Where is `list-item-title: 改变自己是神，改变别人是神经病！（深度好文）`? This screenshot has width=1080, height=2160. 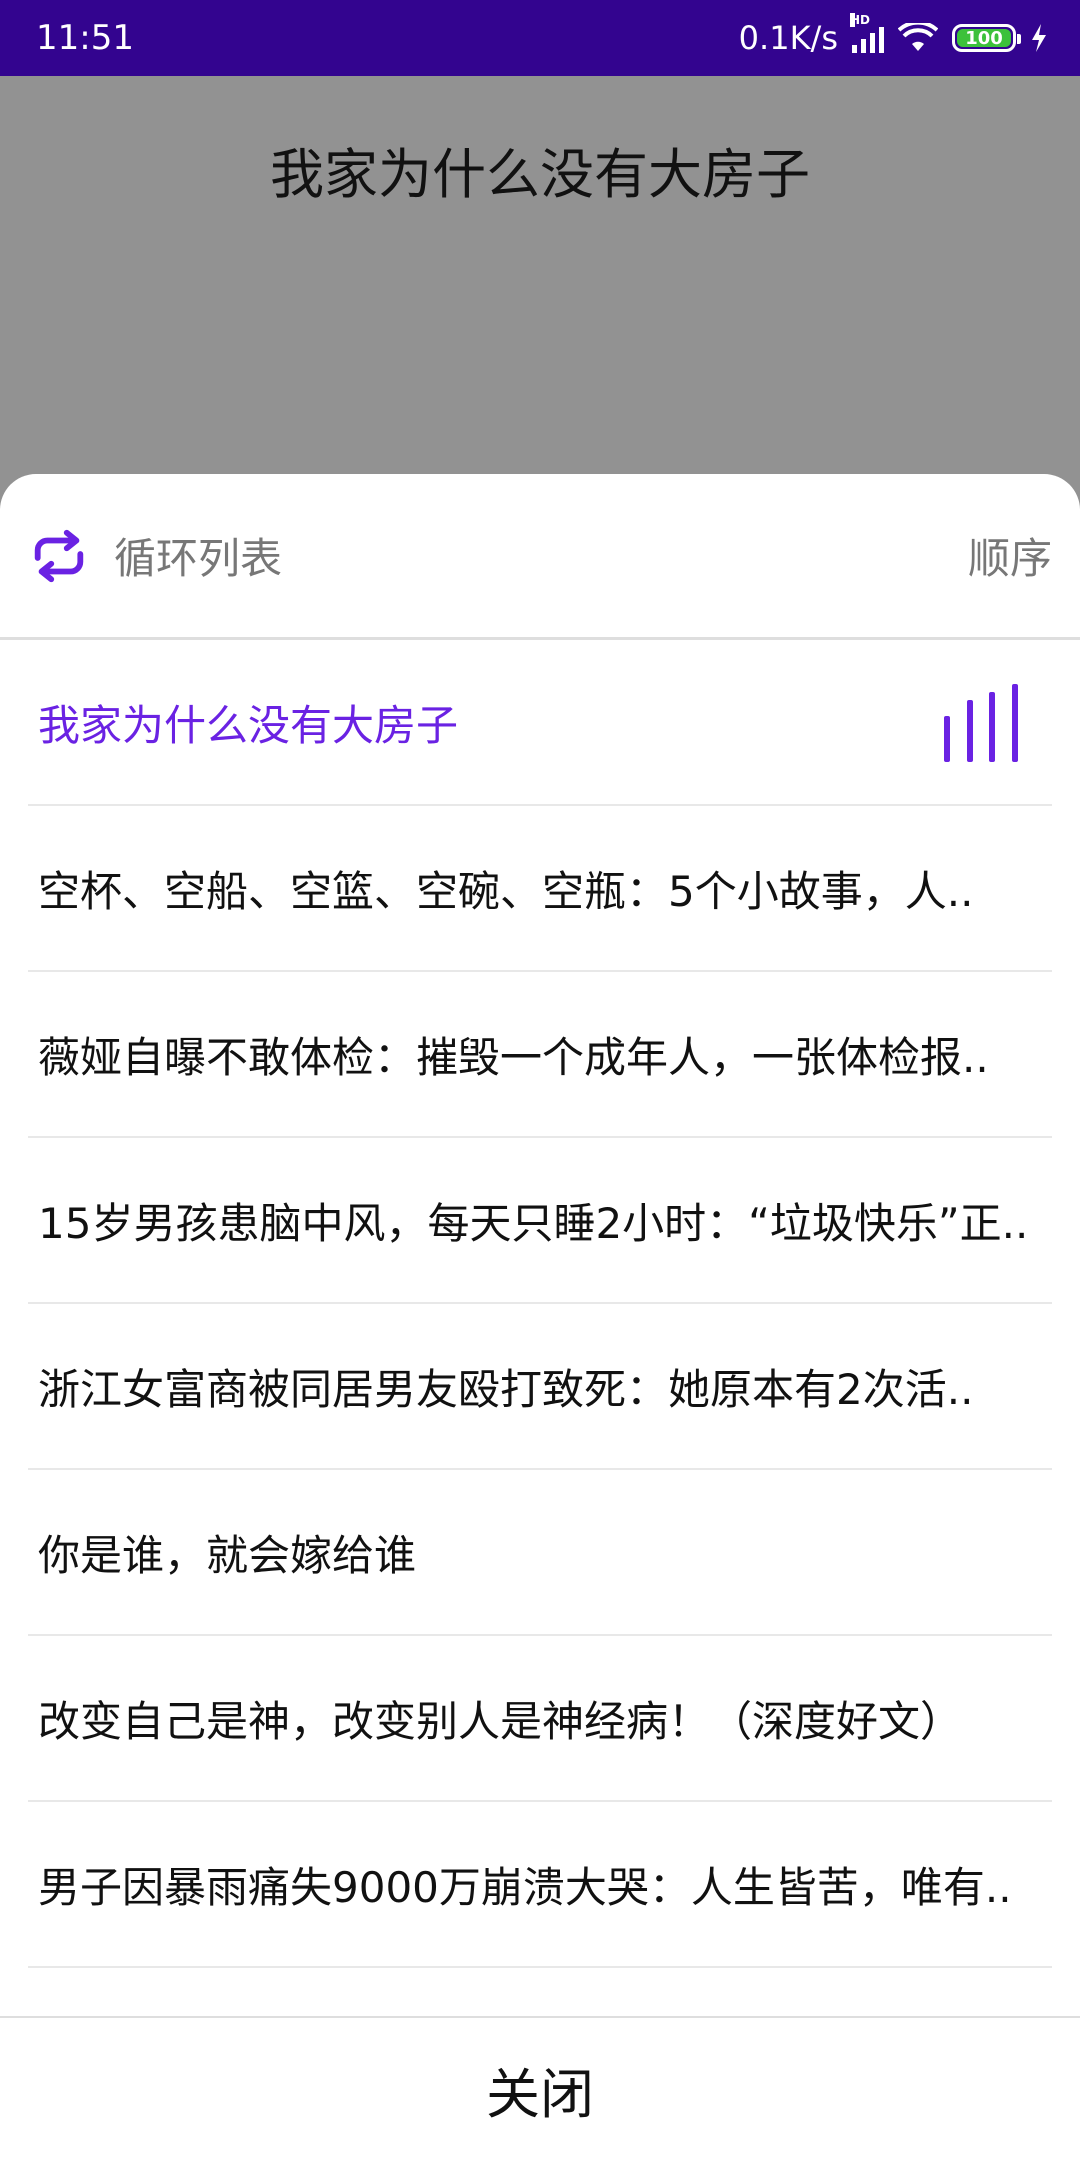
list-item-title: 改变自己是神，改变别人是神经病！（深度好文） is located at coordinates (500, 1721).